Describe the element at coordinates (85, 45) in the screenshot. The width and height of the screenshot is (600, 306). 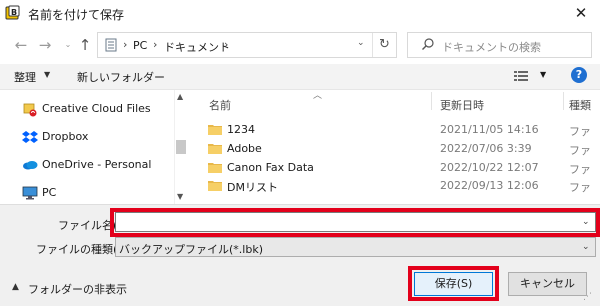
I see `up-button: ↑` at that location.